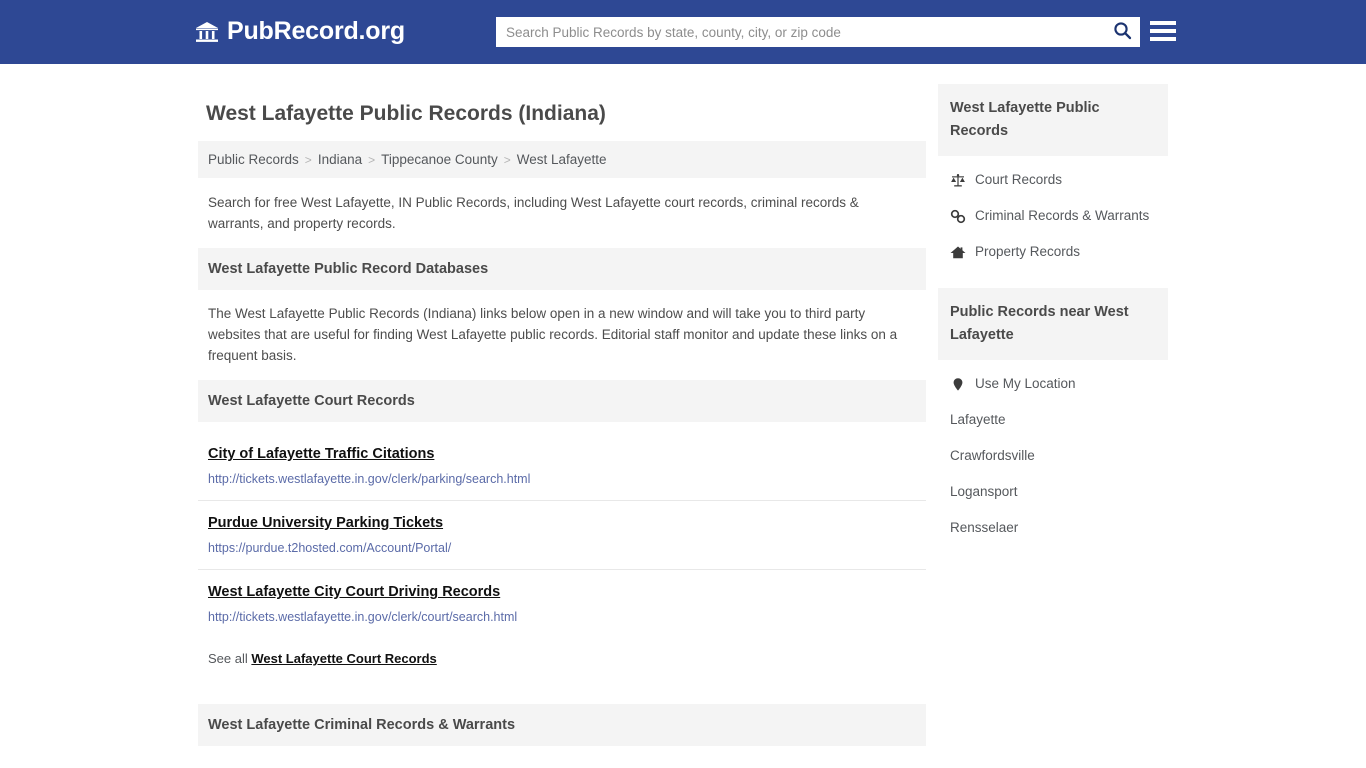  Describe the element at coordinates (228, 658) in the screenshot. I see `see-all-prefix: See all` at that location.